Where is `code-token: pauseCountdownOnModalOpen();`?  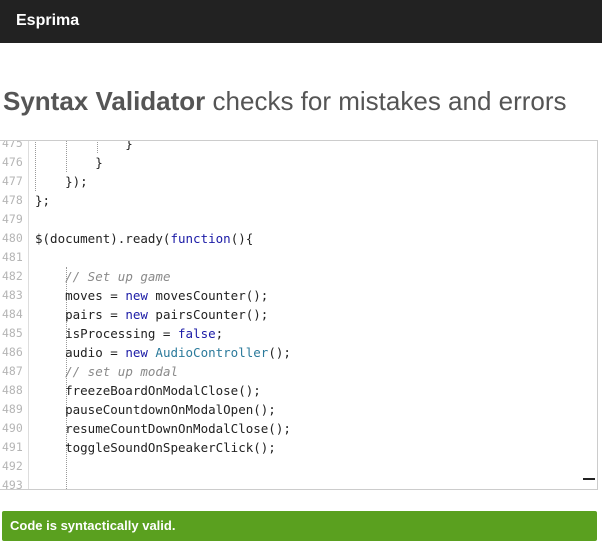 code-token: pauseCountdownOnModalOpen(); is located at coordinates (155, 409).